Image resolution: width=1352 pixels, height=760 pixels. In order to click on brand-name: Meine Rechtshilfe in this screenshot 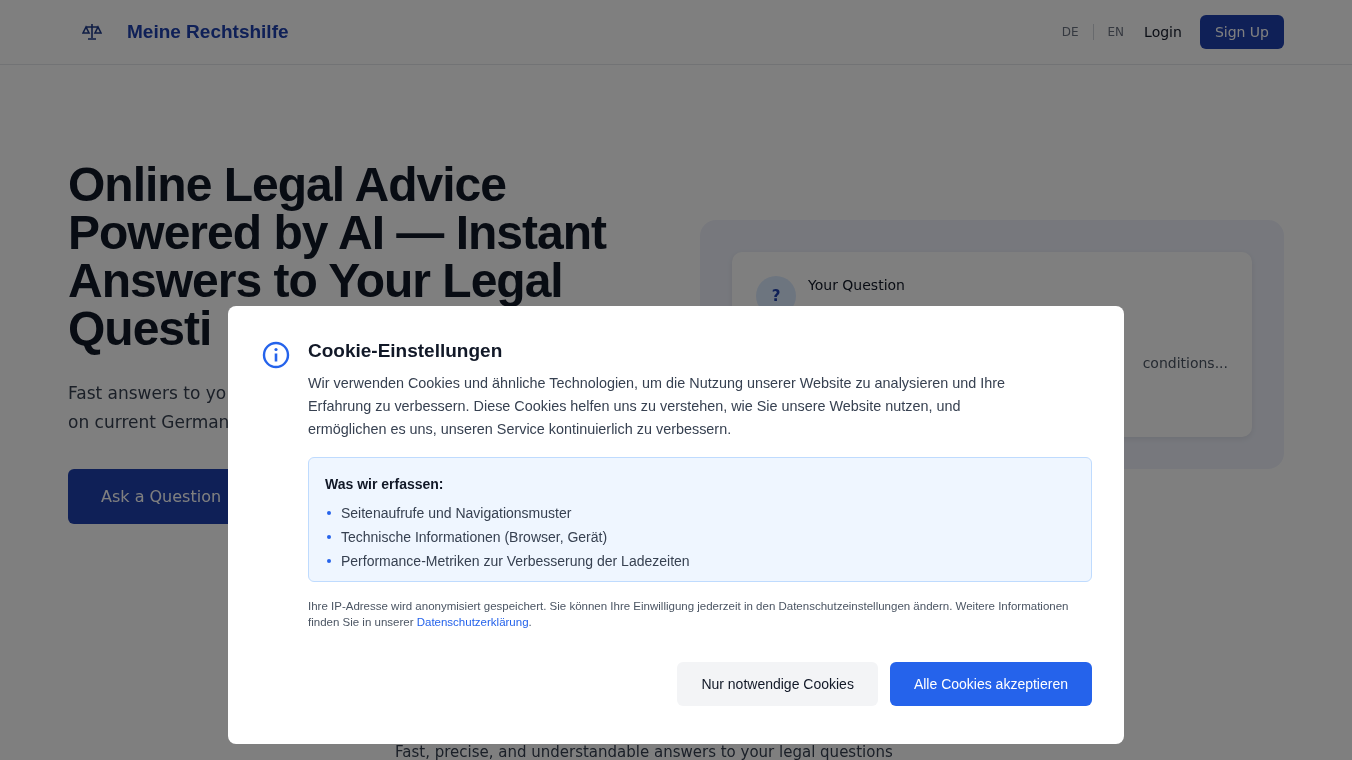, I will do `click(208, 32)`.